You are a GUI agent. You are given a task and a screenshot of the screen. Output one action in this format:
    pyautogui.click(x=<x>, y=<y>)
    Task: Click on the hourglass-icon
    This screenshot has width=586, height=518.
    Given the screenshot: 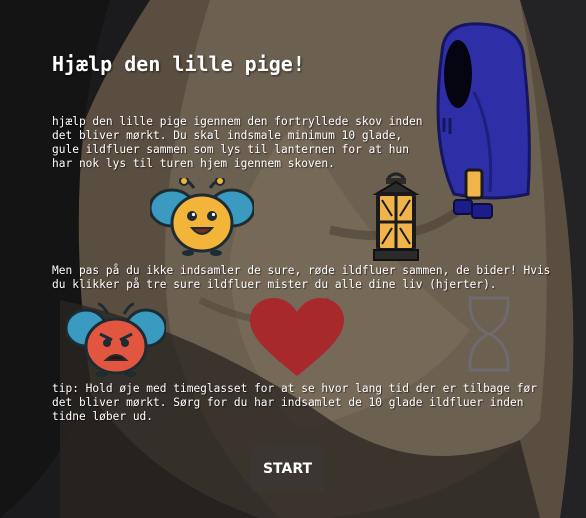 What is the action you would take?
    pyautogui.click(x=489, y=334)
    